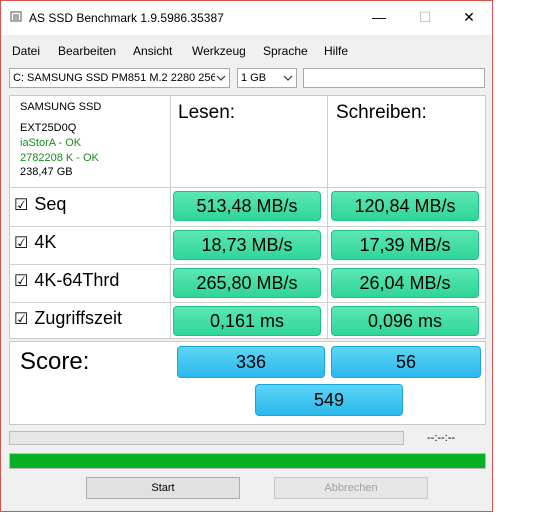  I want to click on drive-capacity: 238,47 GB, so click(46, 172).